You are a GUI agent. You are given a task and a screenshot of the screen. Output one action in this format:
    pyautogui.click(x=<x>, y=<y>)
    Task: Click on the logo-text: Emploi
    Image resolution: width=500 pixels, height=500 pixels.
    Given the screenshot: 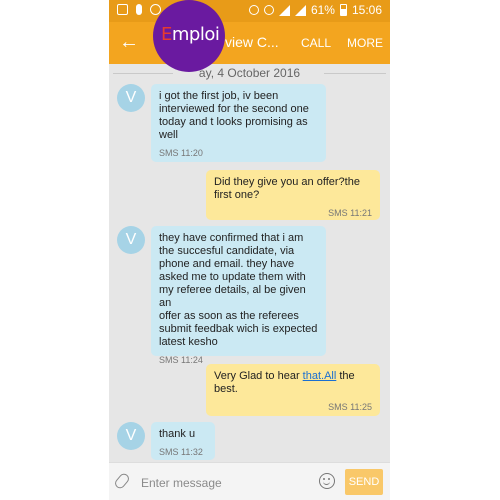 What is the action you would take?
    pyautogui.click(x=190, y=34)
    